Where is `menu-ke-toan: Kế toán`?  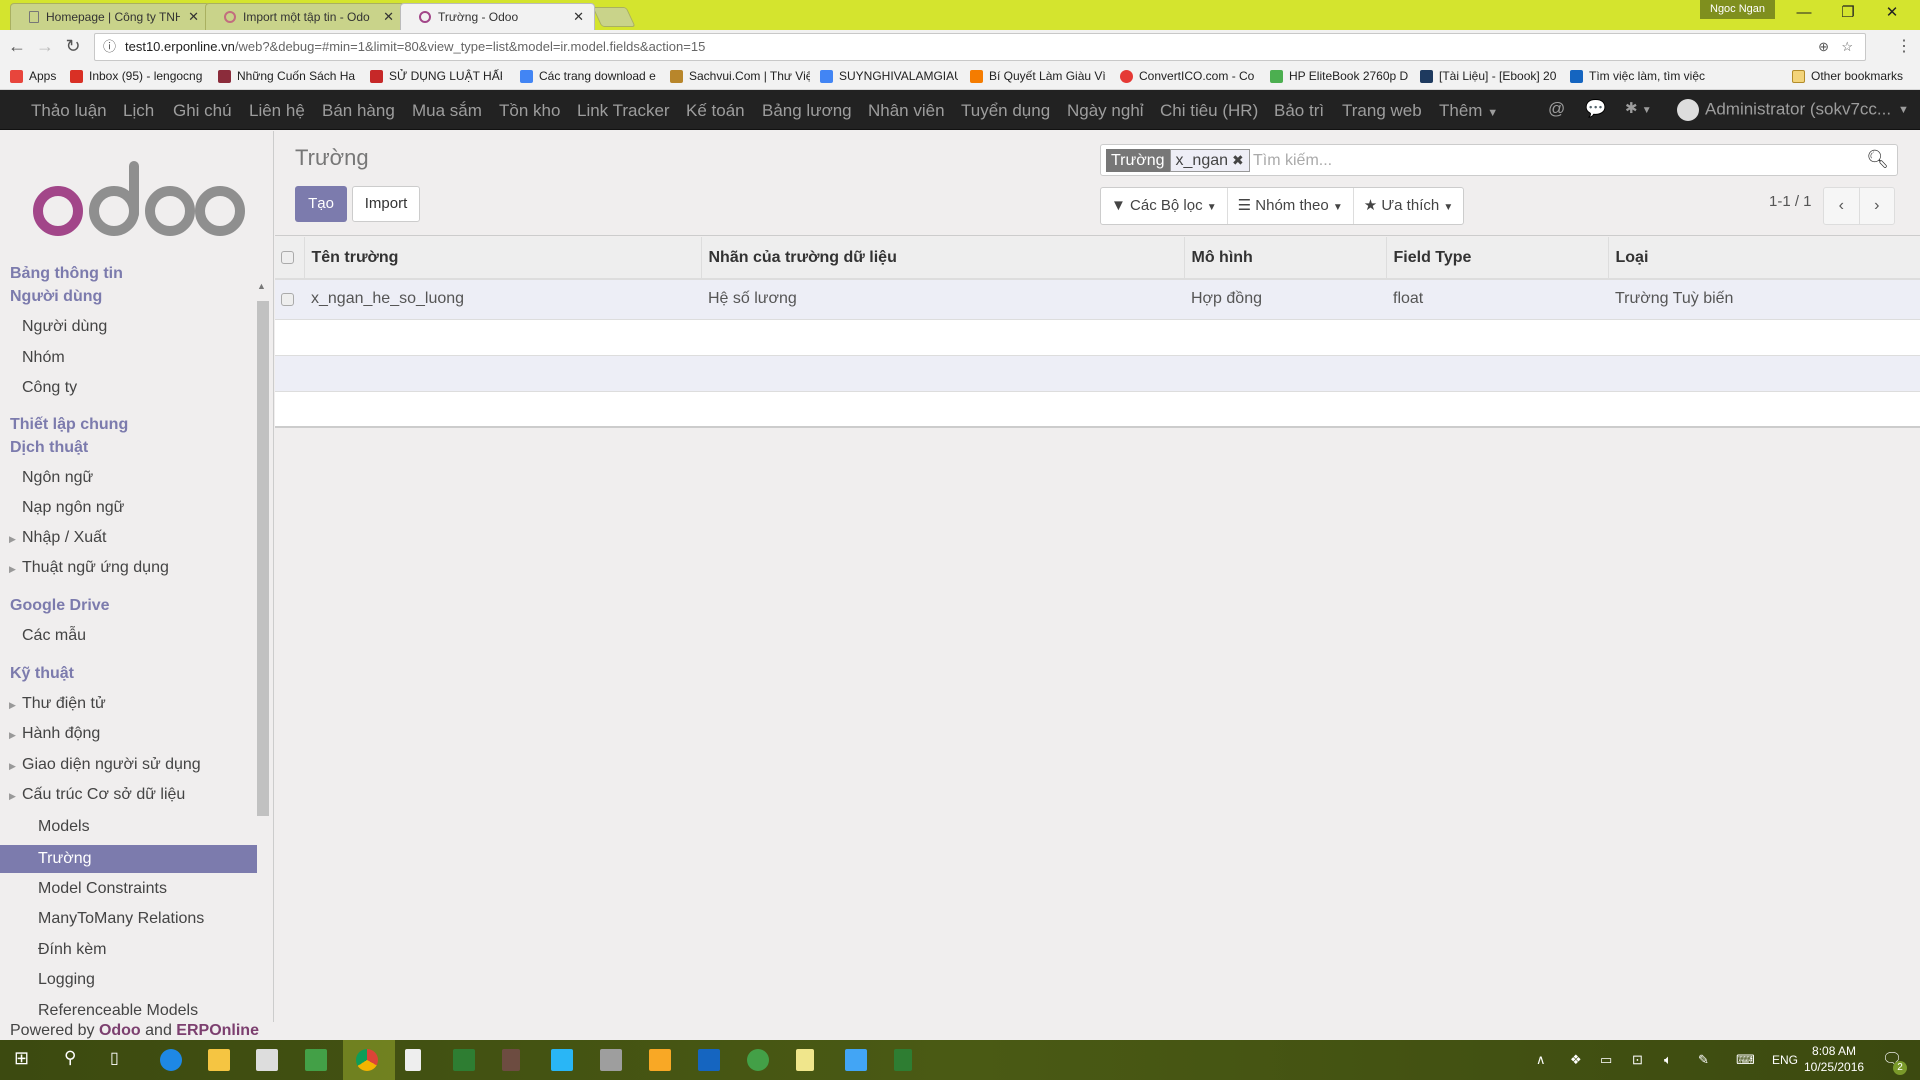 menu-ke-toan: Kế toán is located at coordinates (715, 111).